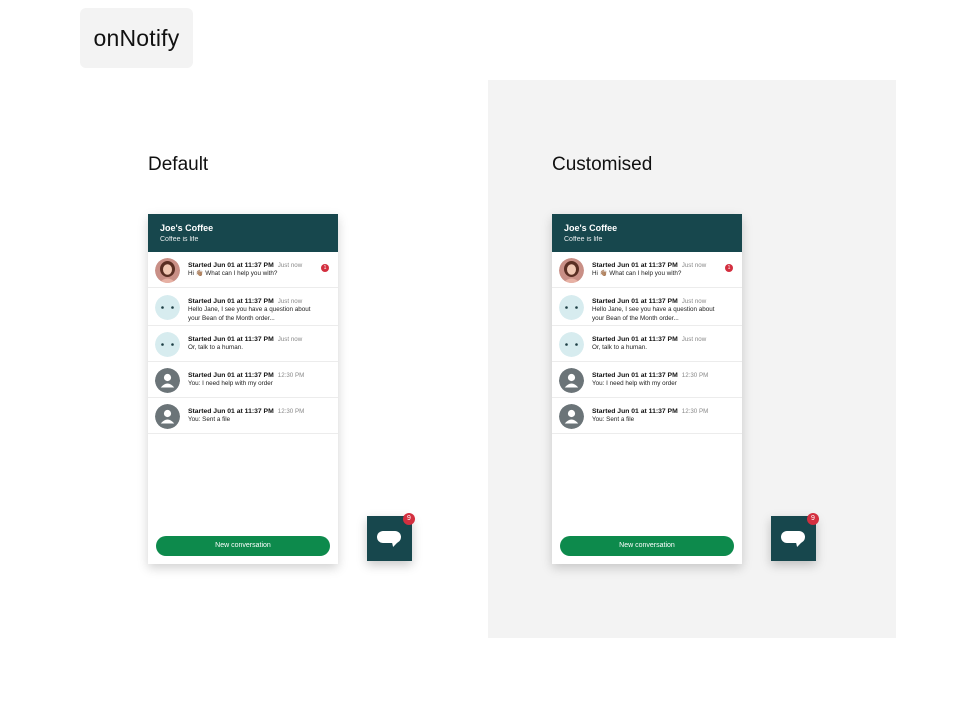  I want to click on default-section-label: Default, so click(178, 164).